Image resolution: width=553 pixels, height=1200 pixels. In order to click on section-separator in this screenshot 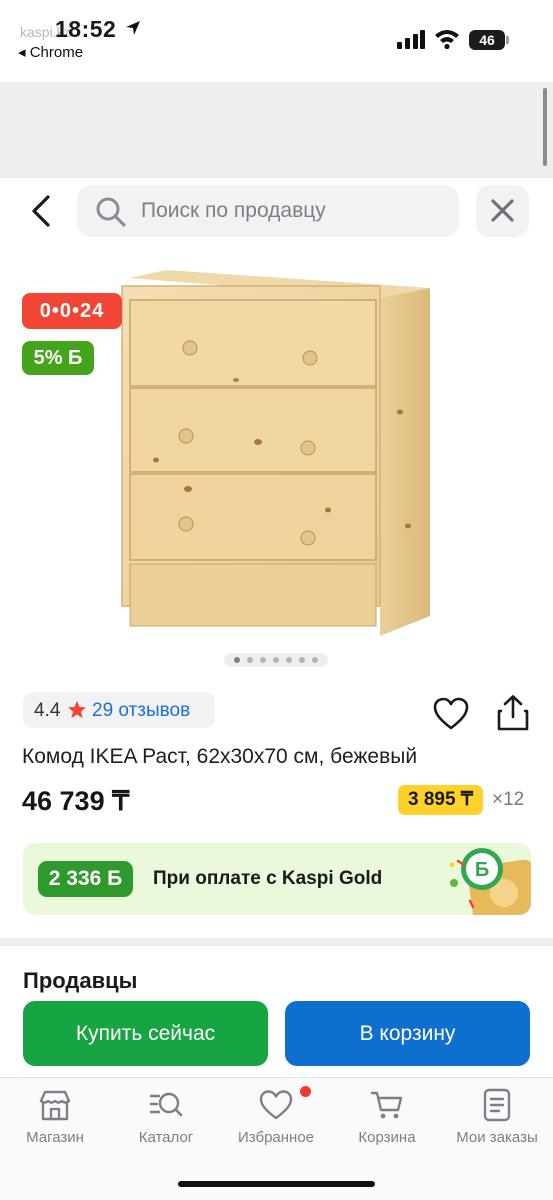, I will do `click(276, 942)`.